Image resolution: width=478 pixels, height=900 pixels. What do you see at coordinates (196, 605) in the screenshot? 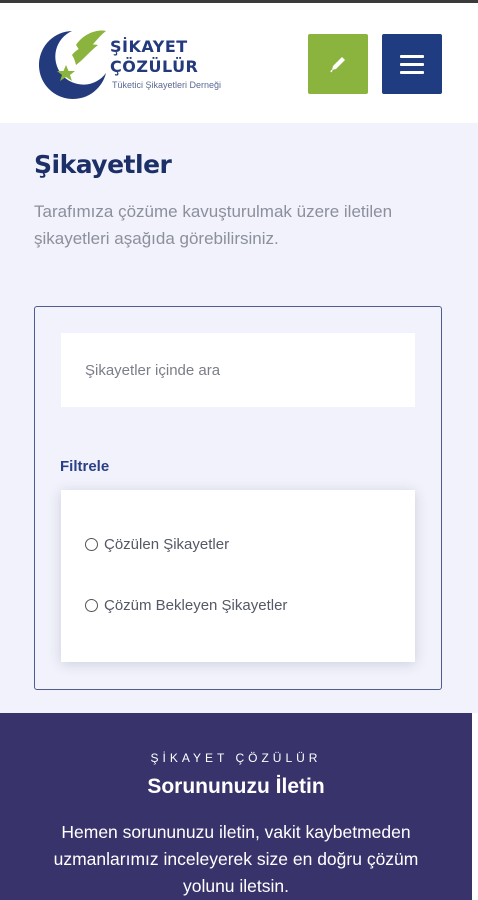
I see `filter-option-label: Çözüm Bekleyen Şikayetler` at bounding box center [196, 605].